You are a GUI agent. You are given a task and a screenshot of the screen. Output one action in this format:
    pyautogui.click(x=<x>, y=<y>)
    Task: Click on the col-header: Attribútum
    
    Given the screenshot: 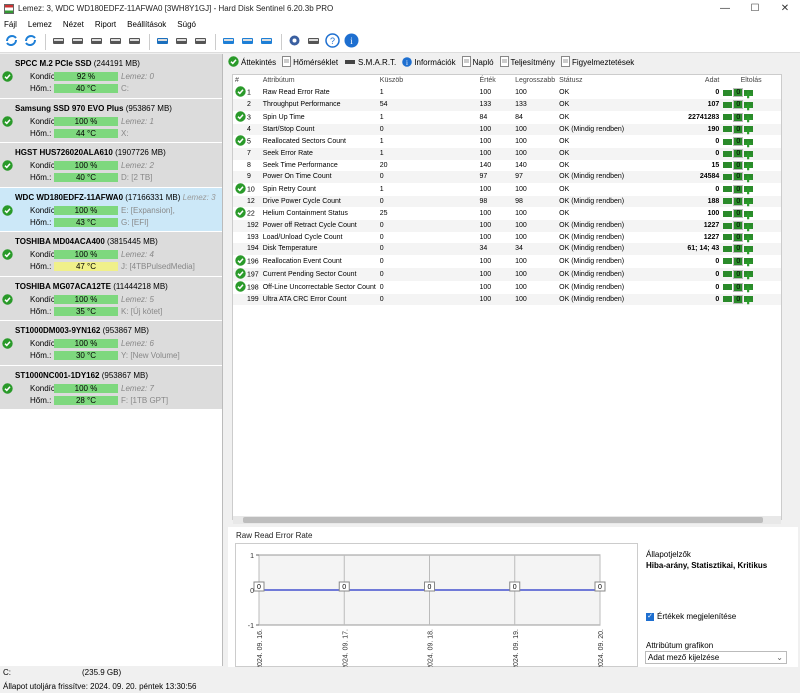 What is the action you would take?
    pyautogui.click(x=319, y=80)
    